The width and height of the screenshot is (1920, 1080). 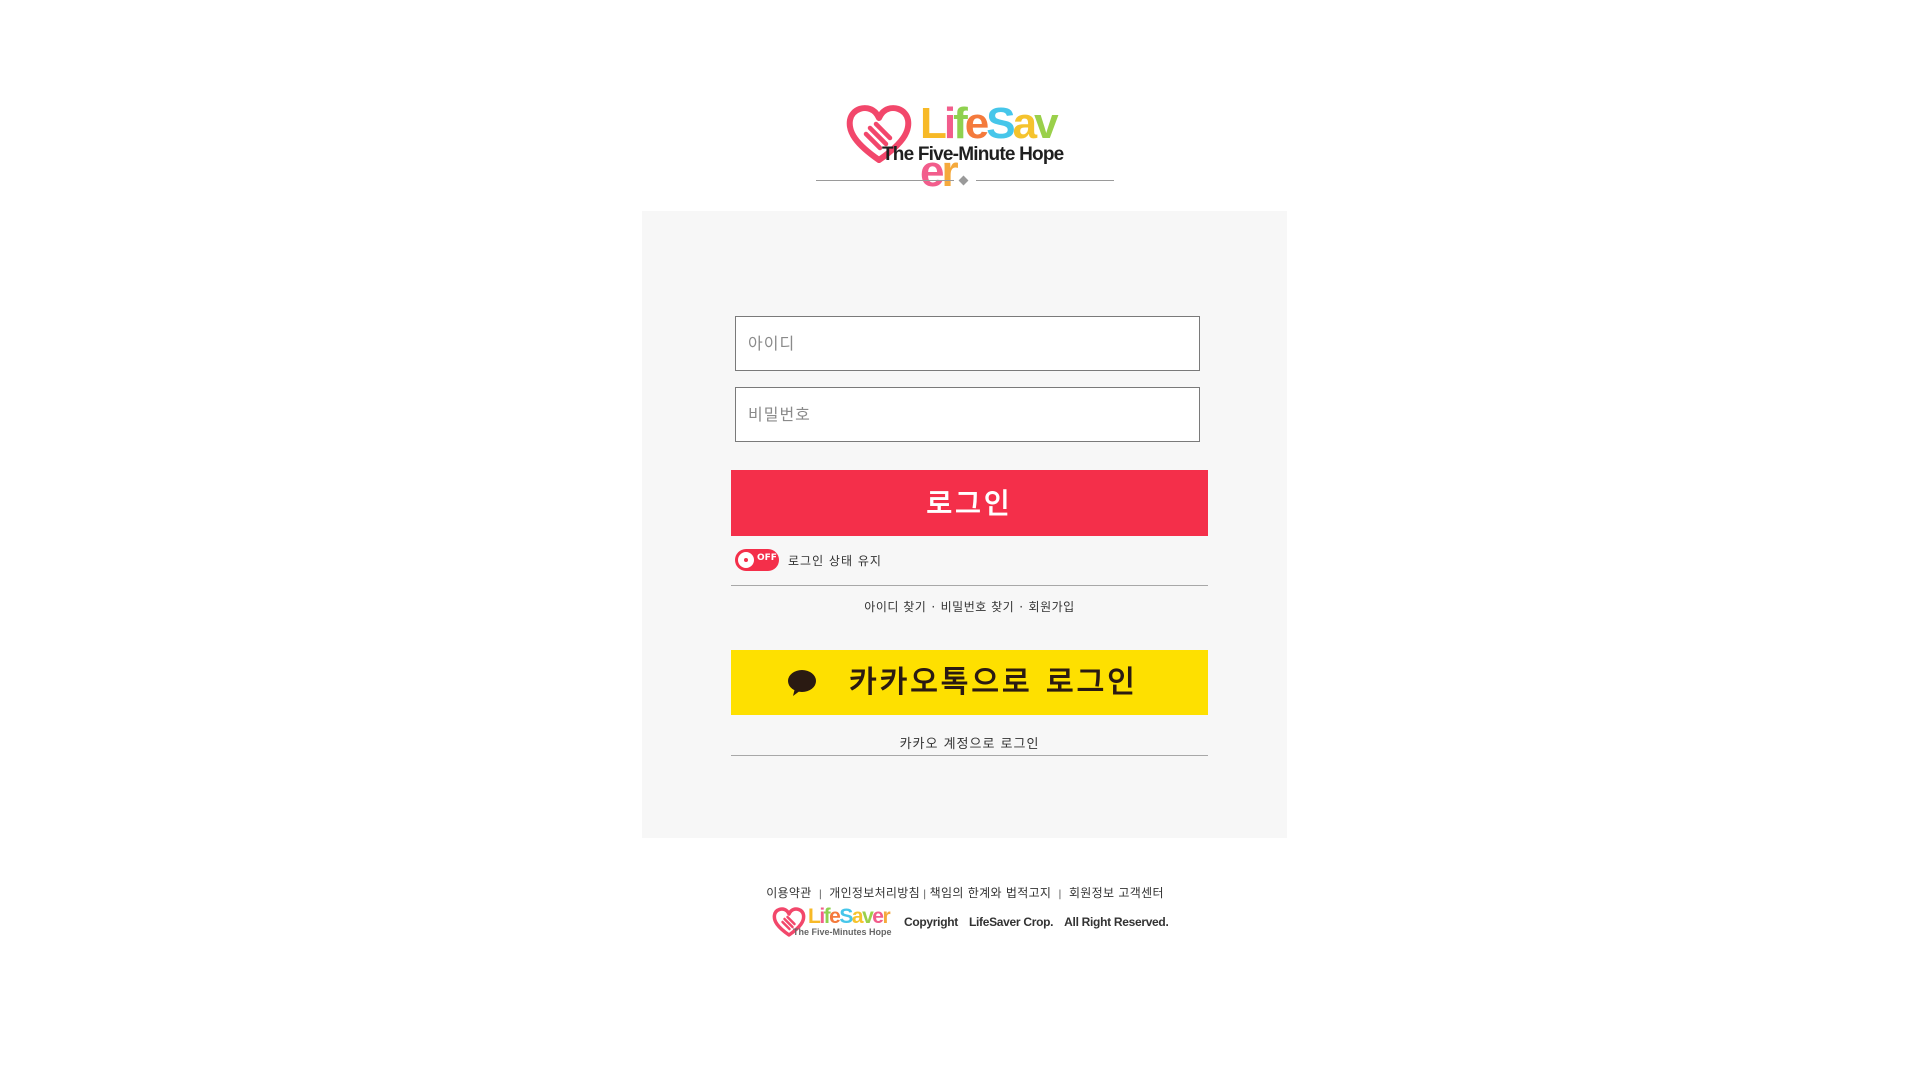 What do you see at coordinates (886, 916) in the screenshot?
I see `logo-letter: r` at bounding box center [886, 916].